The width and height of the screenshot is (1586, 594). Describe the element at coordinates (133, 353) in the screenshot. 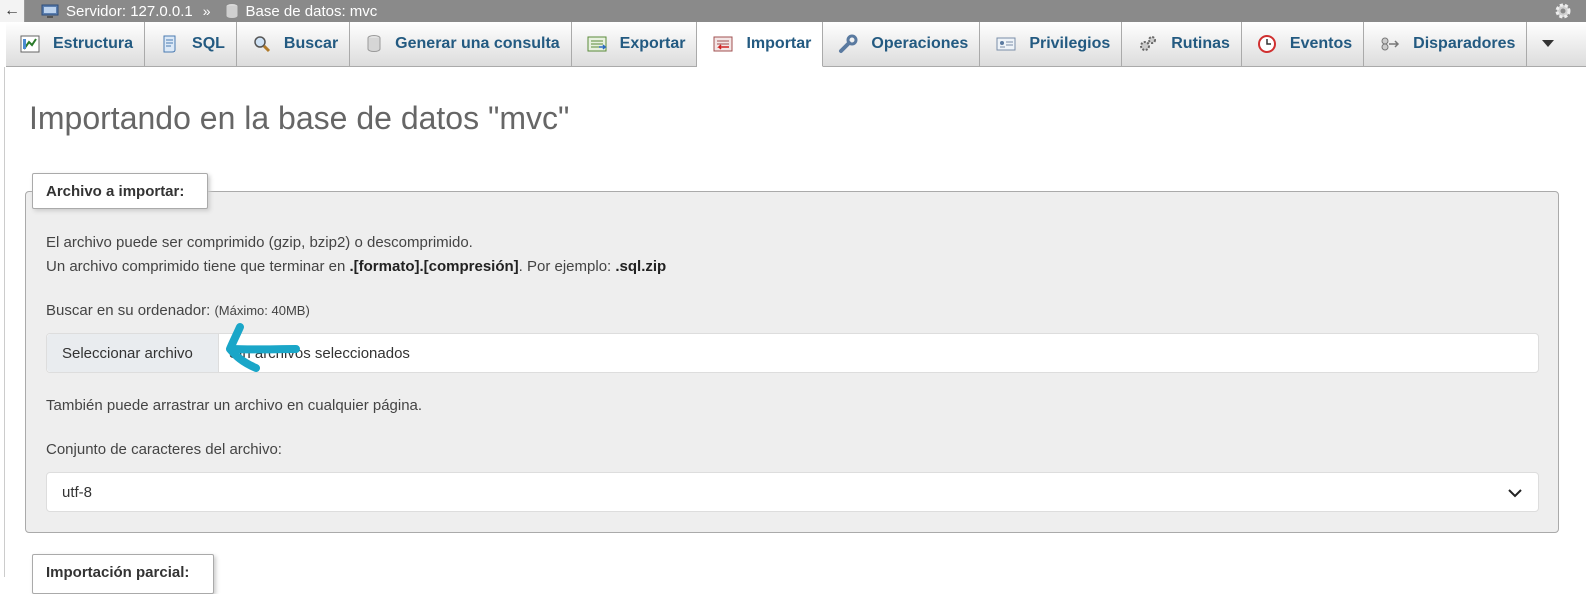

I see `choose-file-button: Seleccionar archivo` at that location.